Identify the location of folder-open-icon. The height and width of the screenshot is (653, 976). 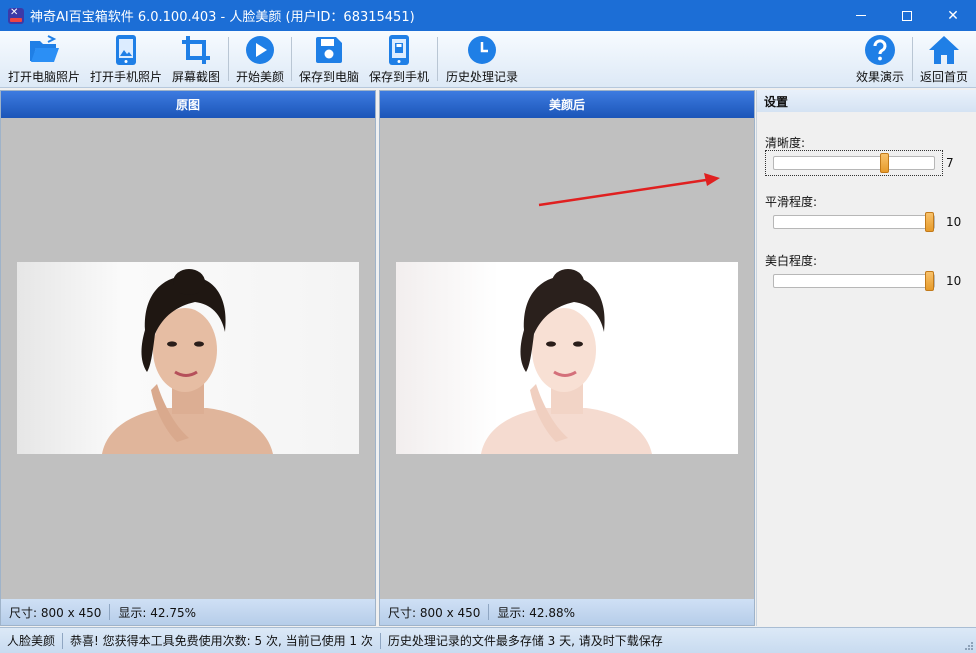
(44, 50).